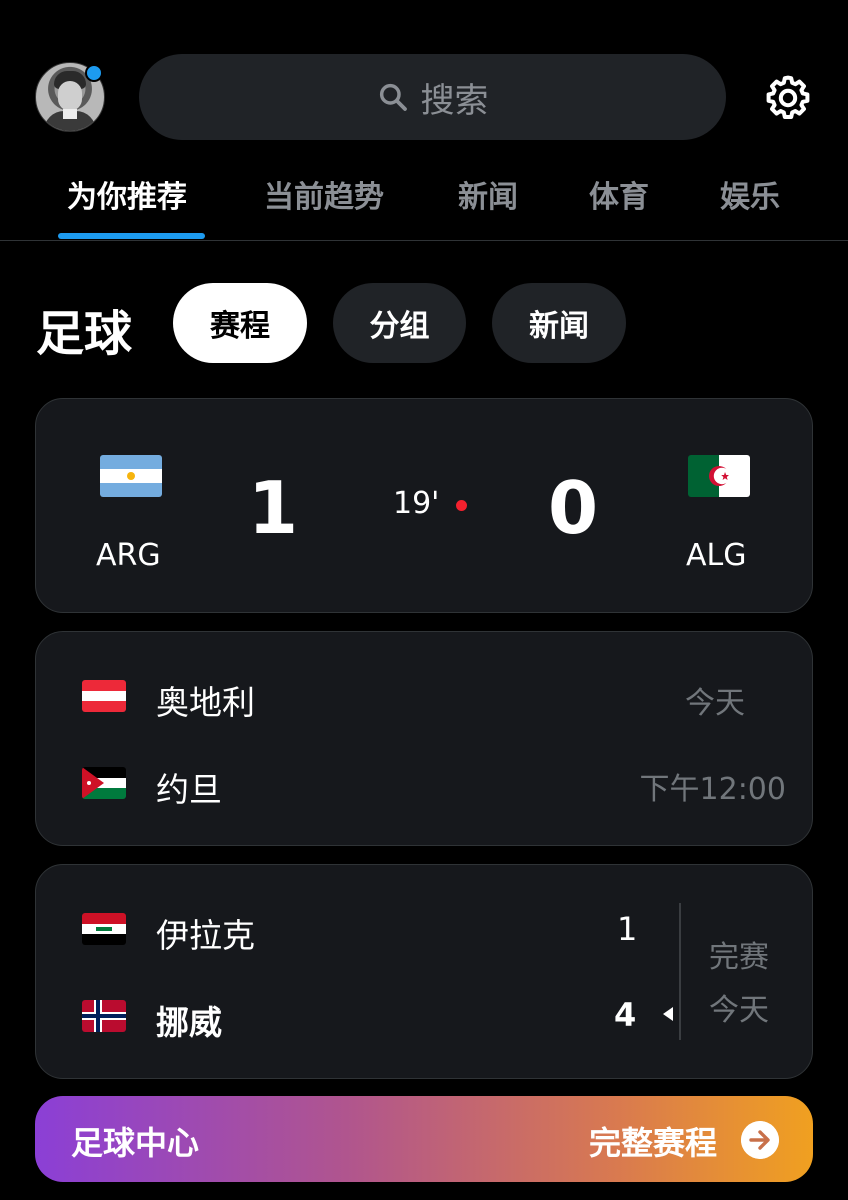 Image resolution: width=848 pixels, height=1200 pixels. Describe the element at coordinates (680, 971) in the screenshot. I see `vertical-divider` at that location.